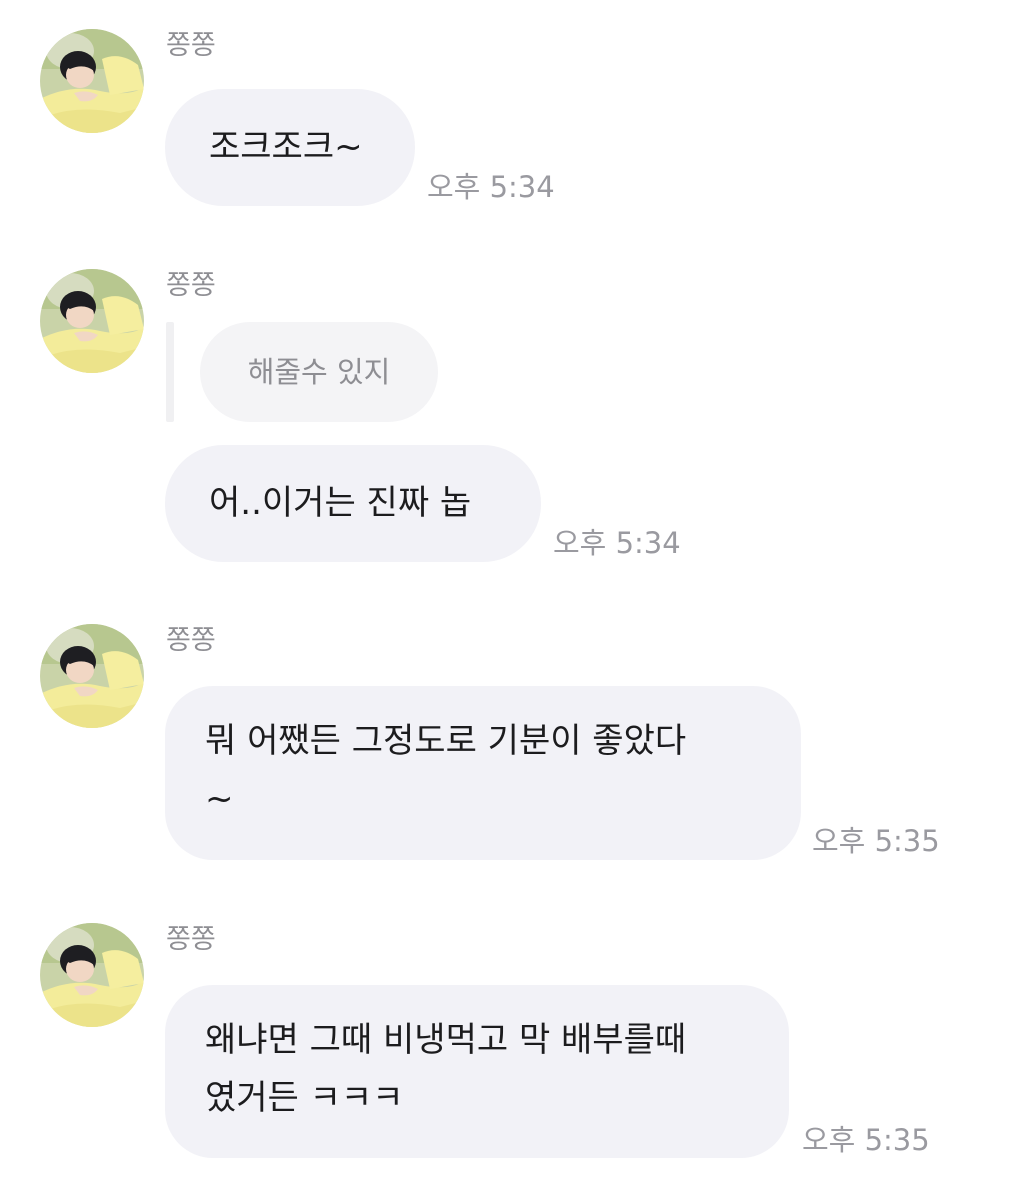 The image size is (1012, 1200). What do you see at coordinates (304, 1098) in the screenshot?
I see `message-text-line: 였거든 ㅋㅋㅋ` at bounding box center [304, 1098].